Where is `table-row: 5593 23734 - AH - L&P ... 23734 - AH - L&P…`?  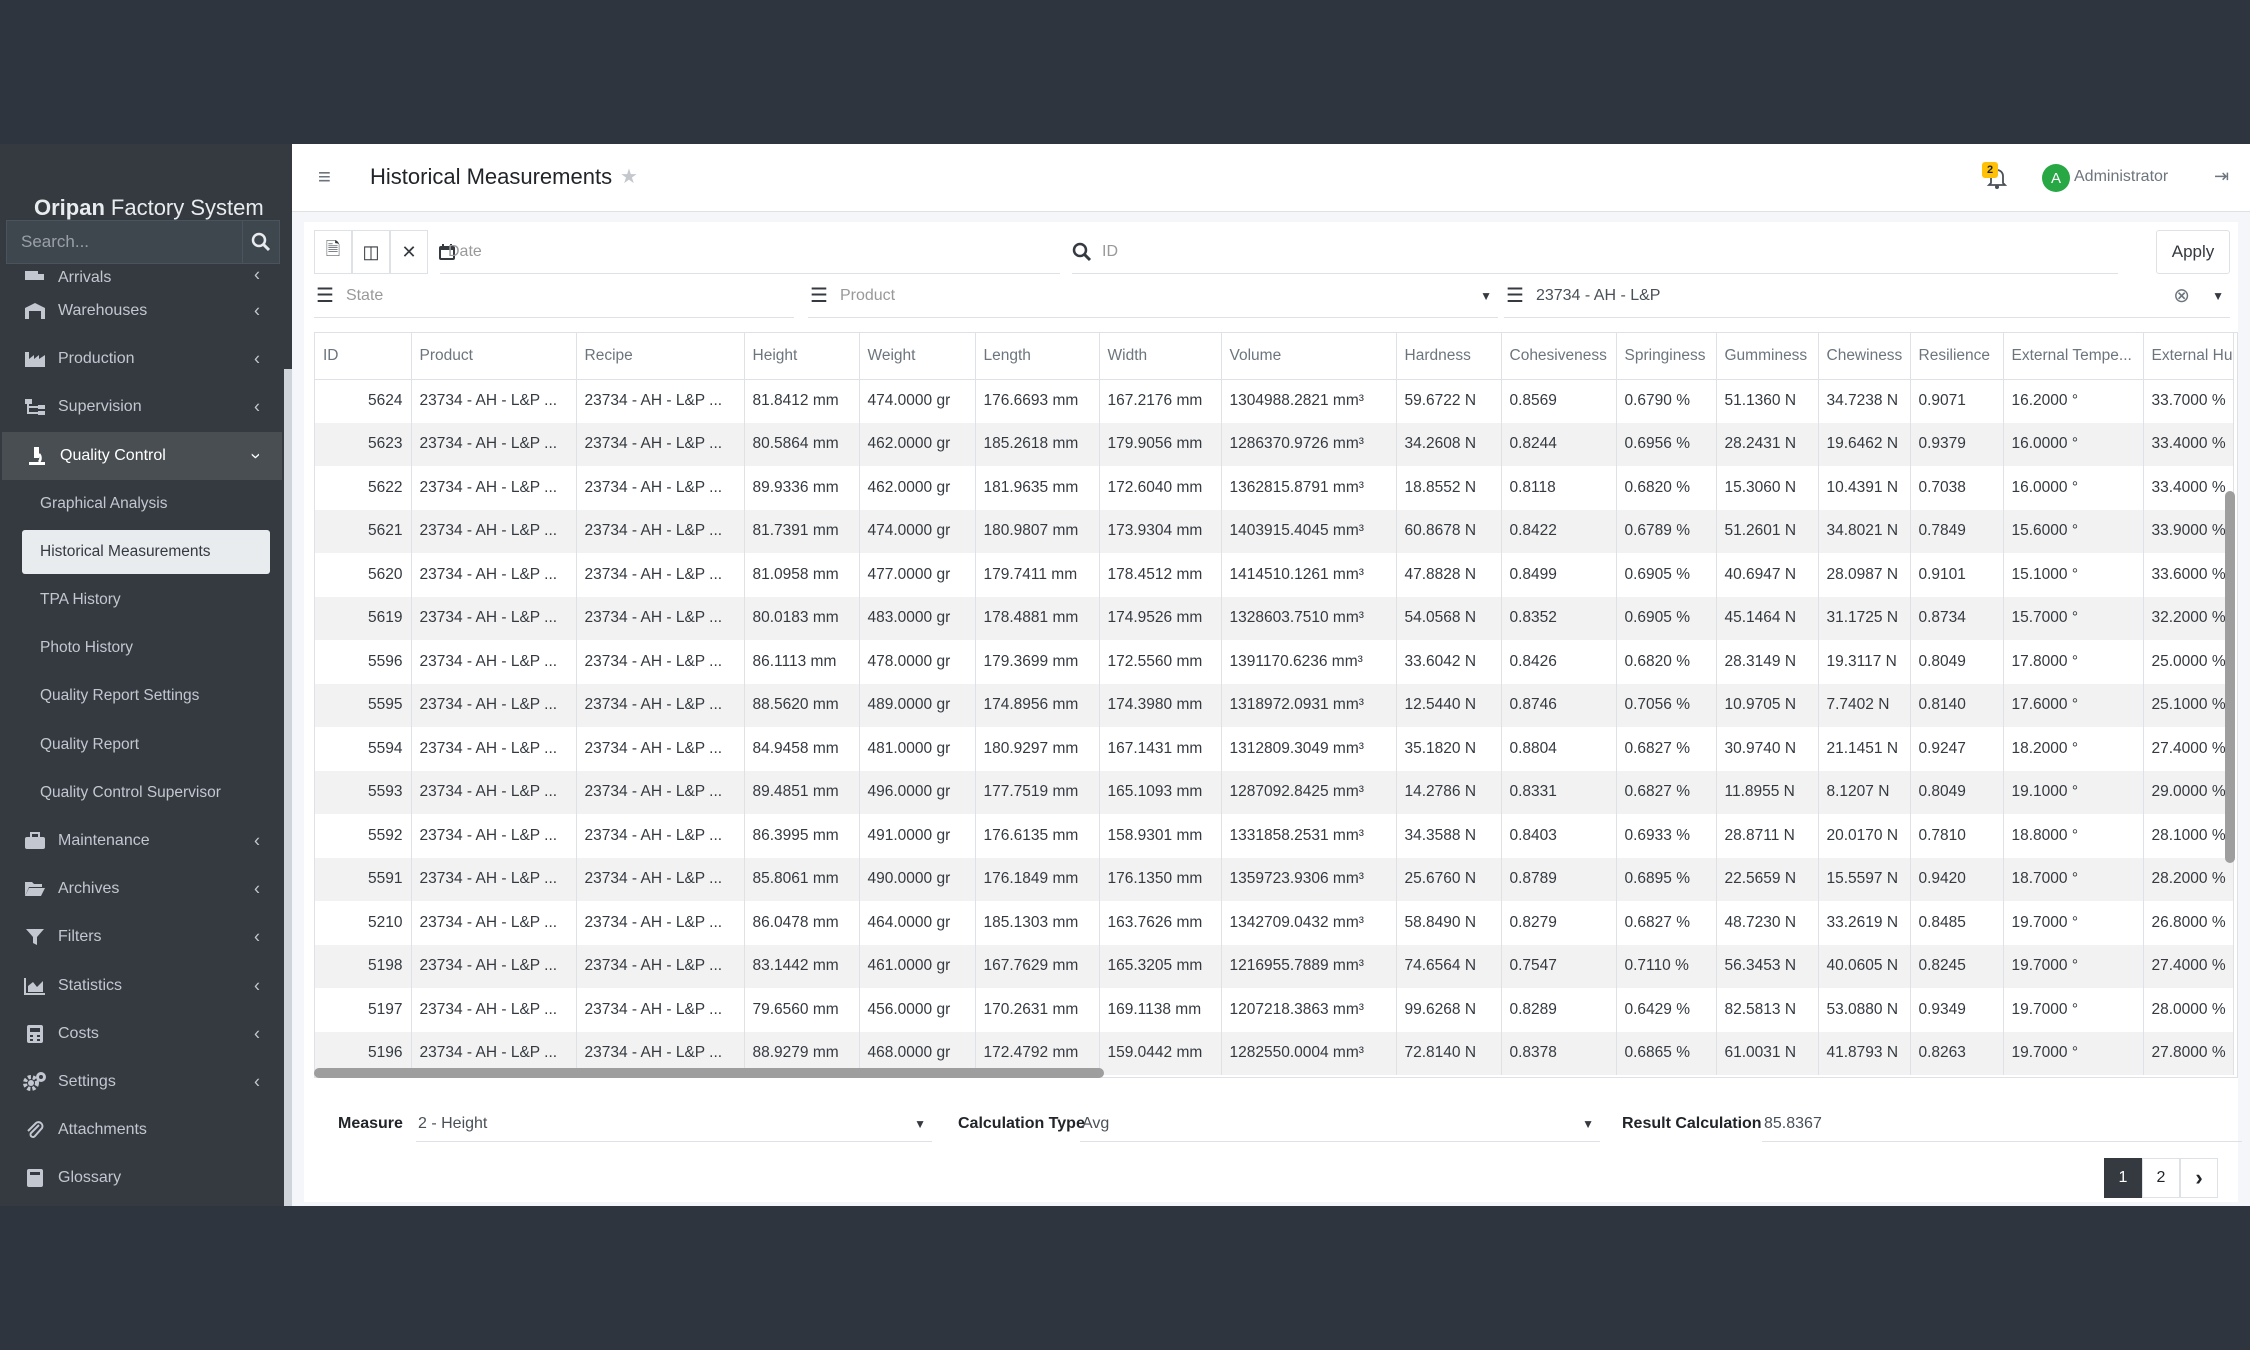 table-row: 5593 23734 - AH - L&P ... 23734 - AH - L&P… is located at coordinates (1274, 792).